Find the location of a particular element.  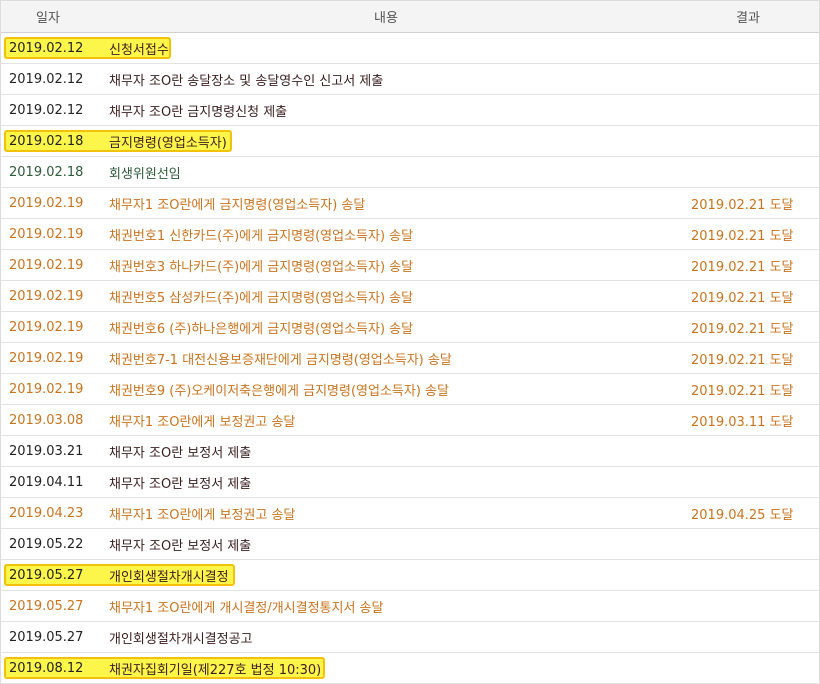

row-content-text: 회생위원선임 is located at coordinates (145, 174).